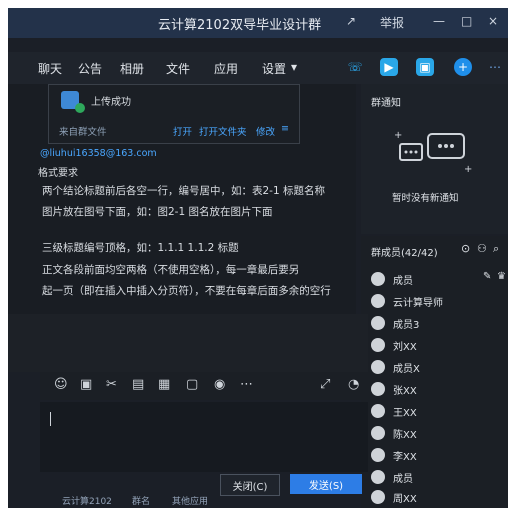  I want to click on member-name: 云计算导师, so click(418, 303).